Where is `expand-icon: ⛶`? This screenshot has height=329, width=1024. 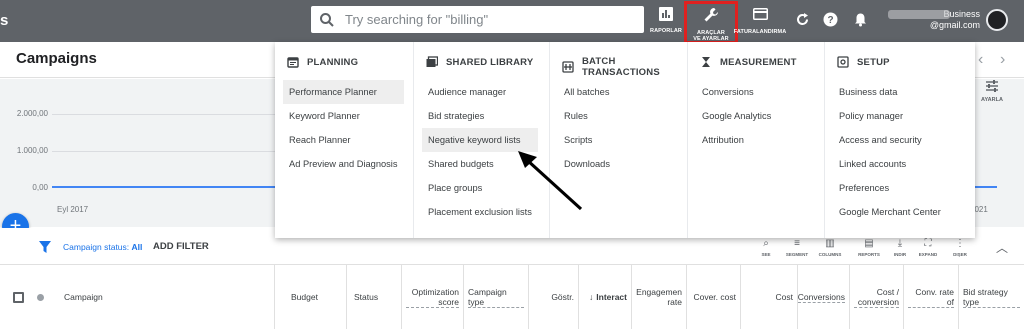 expand-icon: ⛶ is located at coordinates (928, 243).